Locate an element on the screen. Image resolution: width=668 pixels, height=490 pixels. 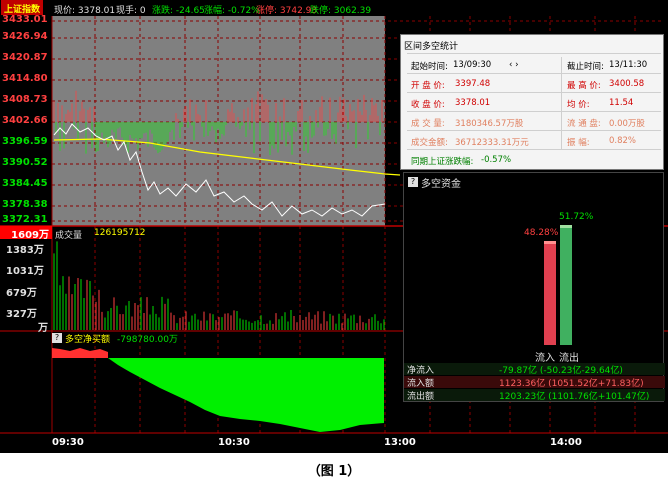
volume-title: 成交量 is located at coordinates (69, 236).